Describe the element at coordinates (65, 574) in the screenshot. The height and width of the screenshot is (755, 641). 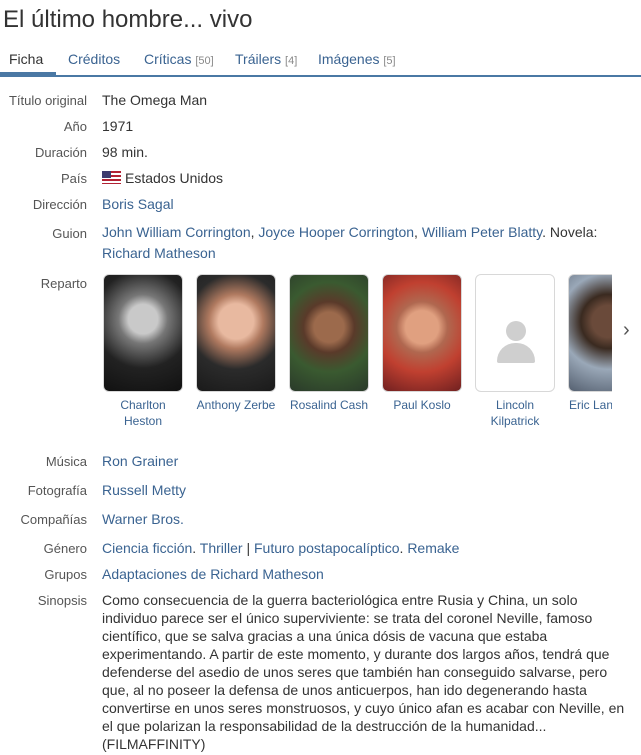
I see `label-groups: Grupos` at that location.